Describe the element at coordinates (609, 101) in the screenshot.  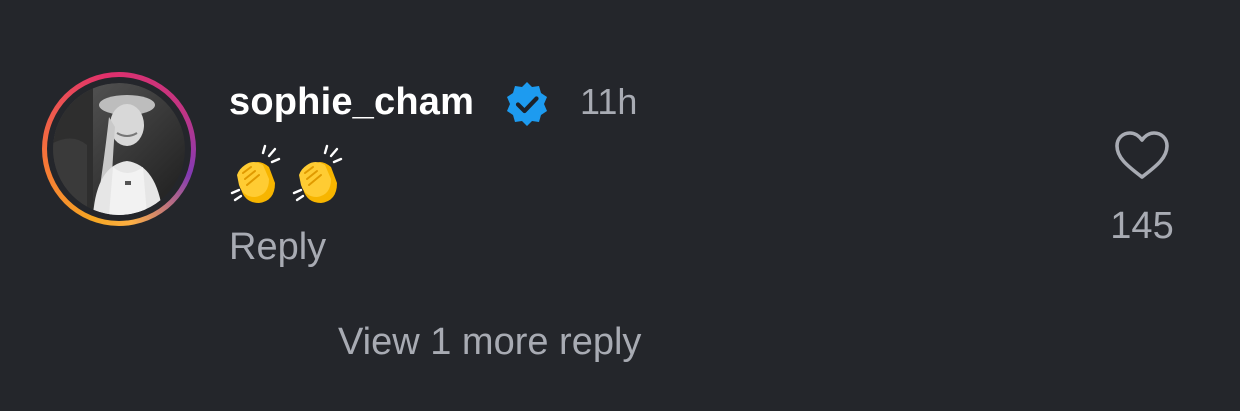
I see `comment-timestamp: 11h` at that location.